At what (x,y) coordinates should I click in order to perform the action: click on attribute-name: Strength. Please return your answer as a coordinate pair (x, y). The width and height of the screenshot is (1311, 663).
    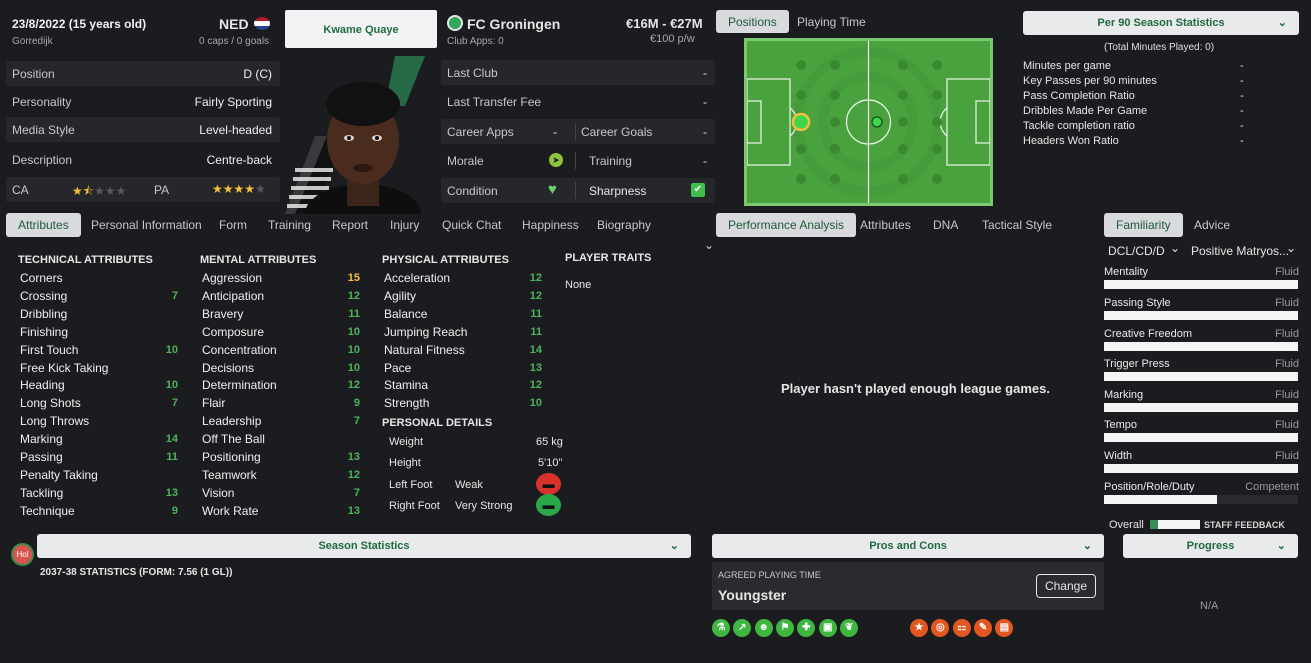
    Looking at the image, I should click on (406, 403).